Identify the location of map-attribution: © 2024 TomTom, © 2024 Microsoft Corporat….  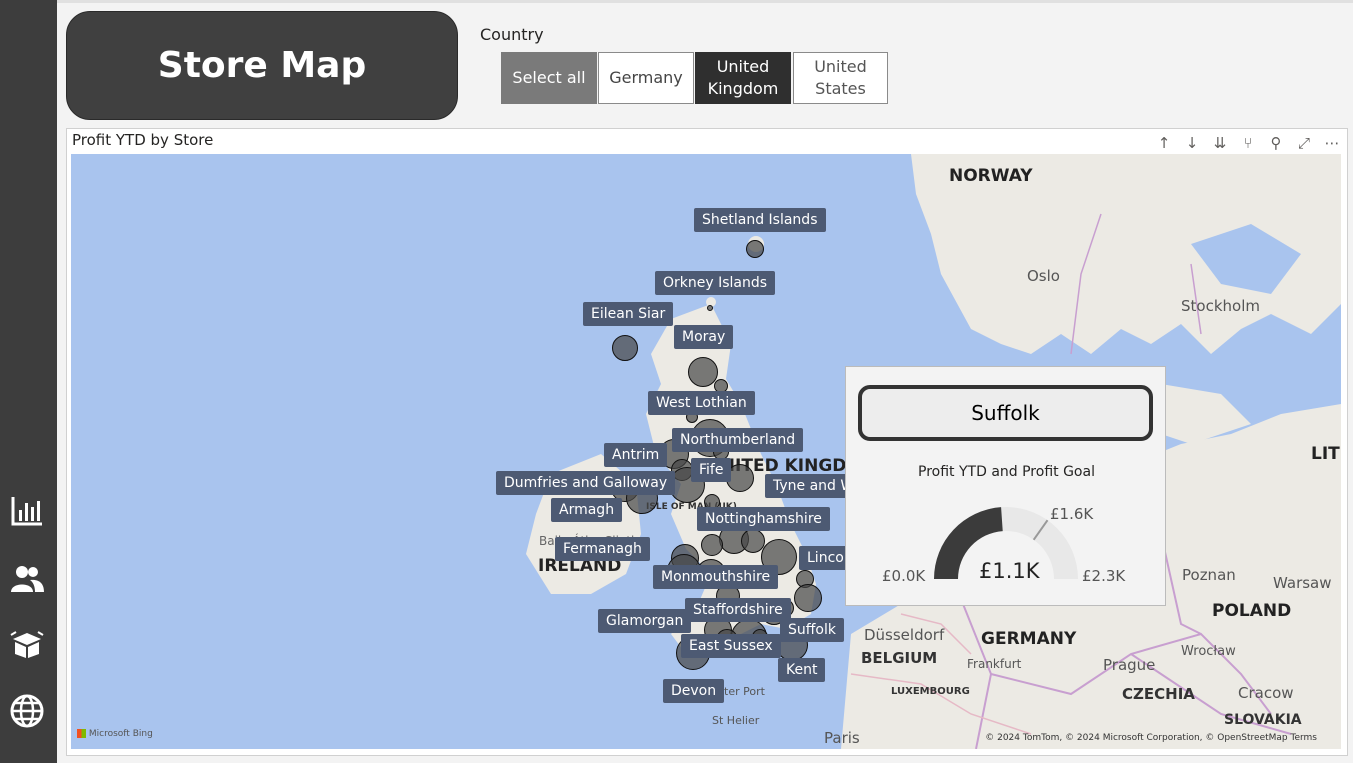
(1151, 738).